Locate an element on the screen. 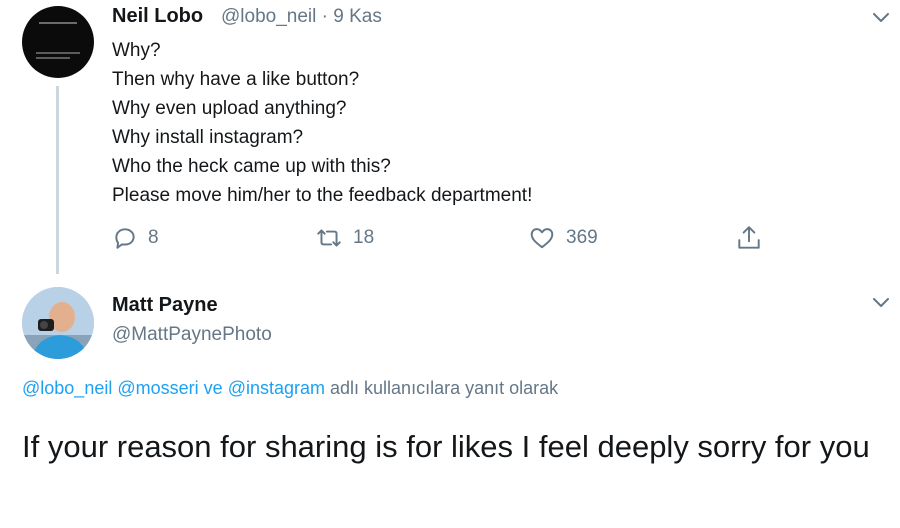  like-count: 369 is located at coordinates (582, 237).